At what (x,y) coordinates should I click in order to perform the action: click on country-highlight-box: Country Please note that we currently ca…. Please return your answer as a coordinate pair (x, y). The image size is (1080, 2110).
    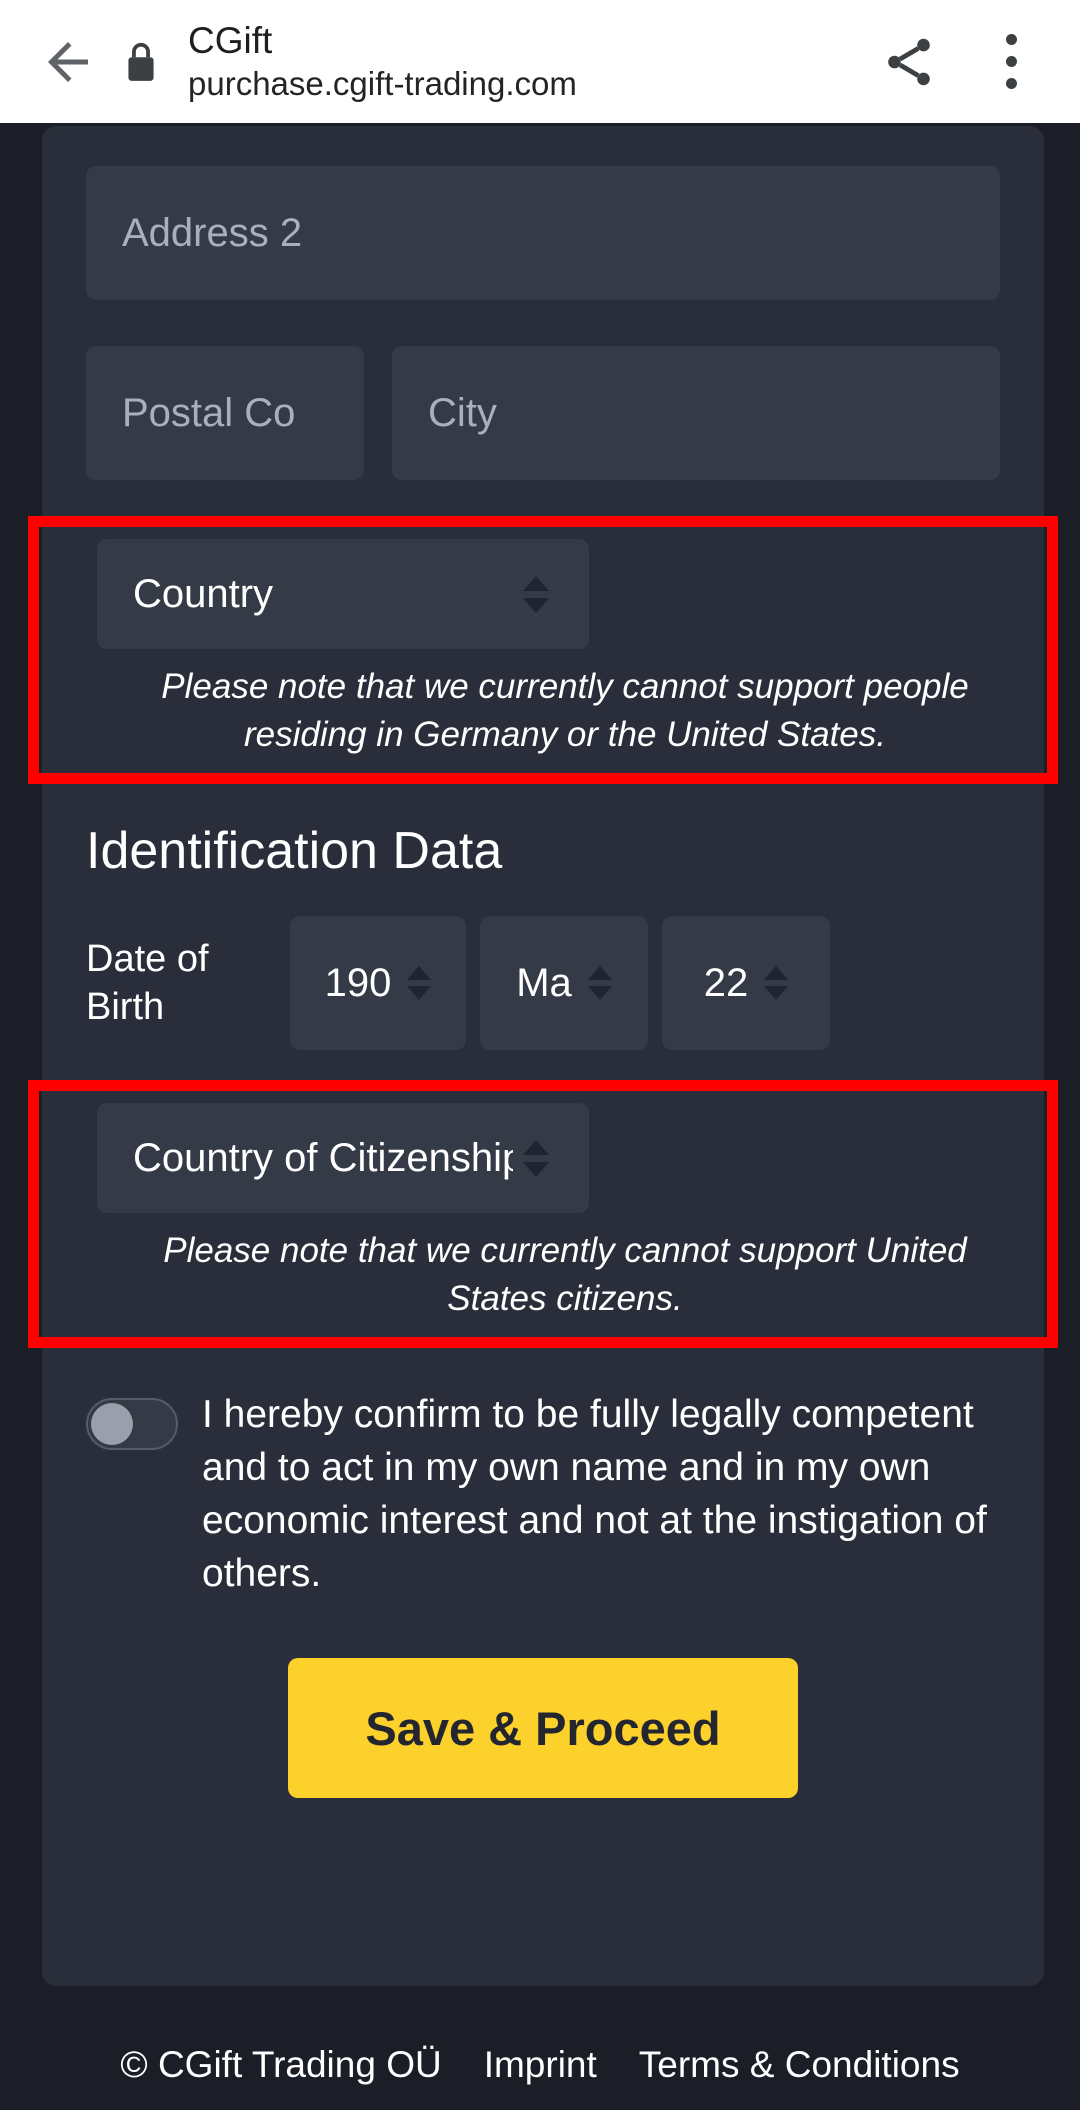
    Looking at the image, I should click on (543, 650).